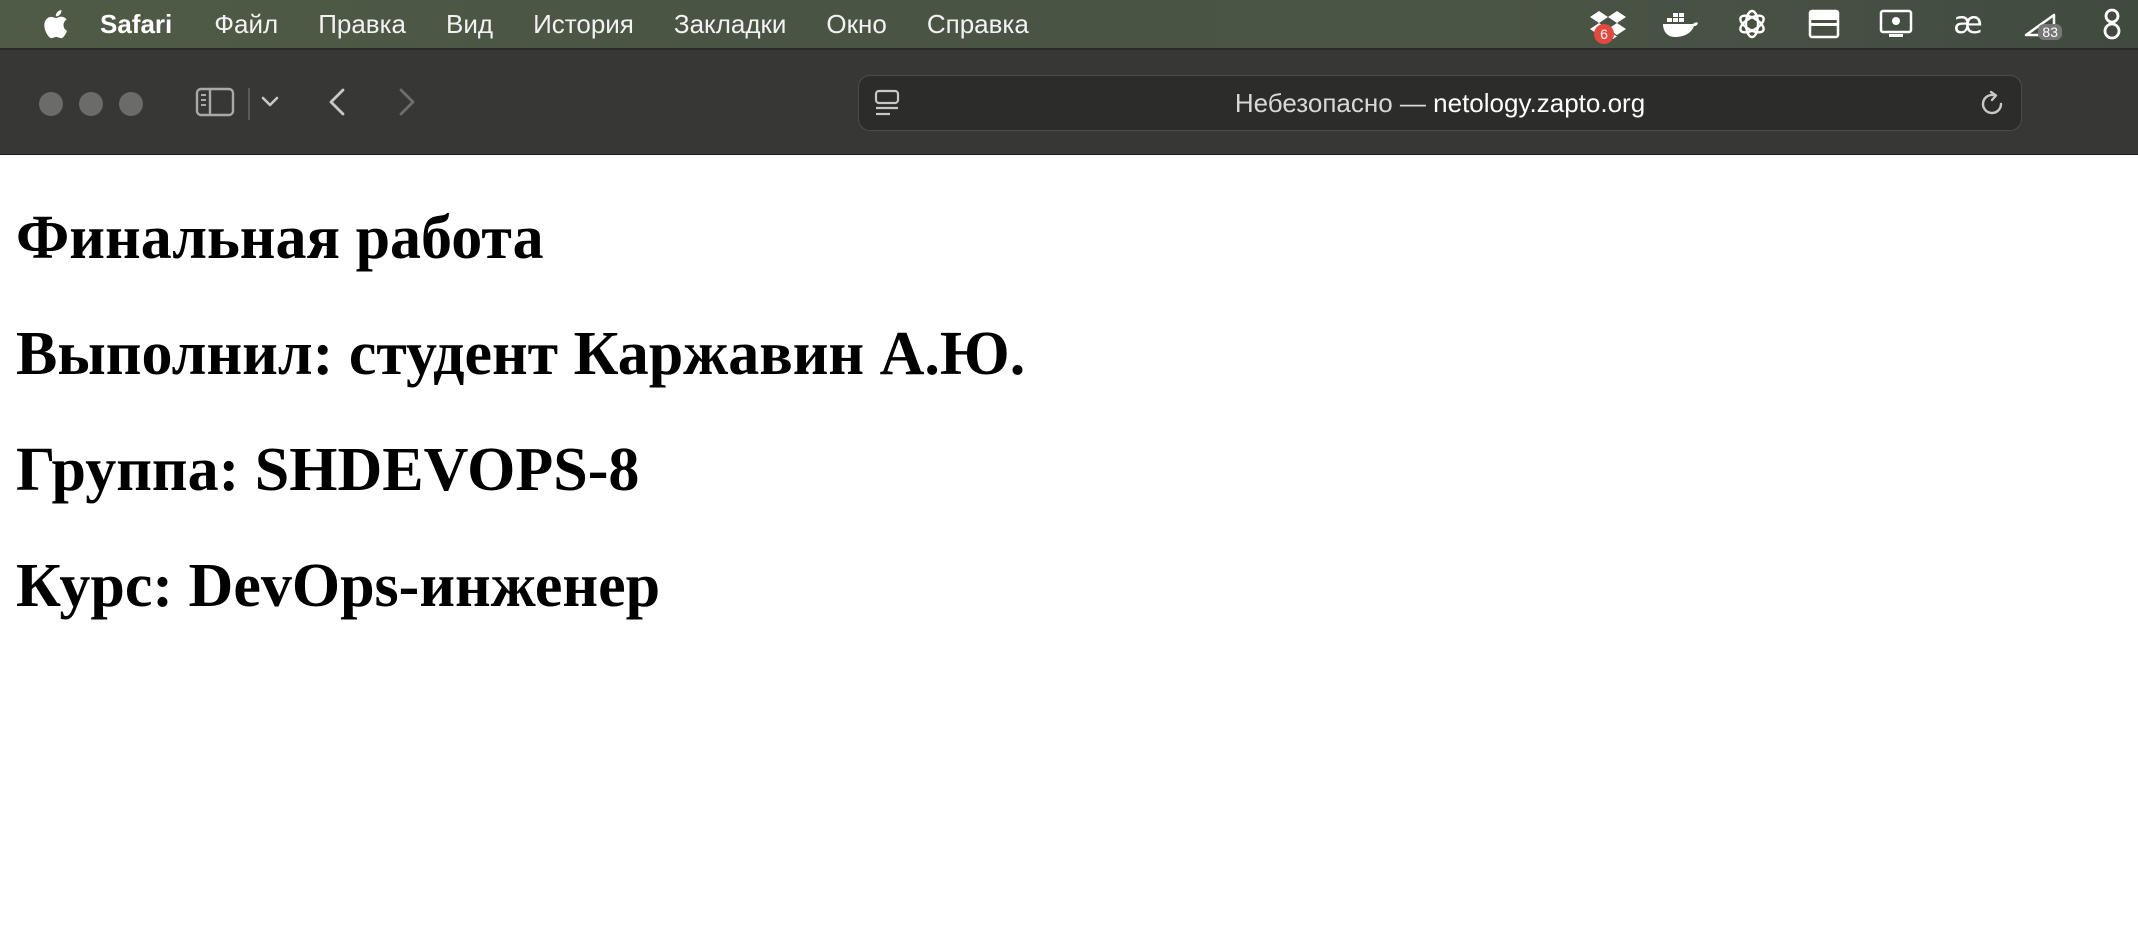  What do you see at coordinates (136, 24) in the screenshot?
I see `menu-app-name: Safari` at bounding box center [136, 24].